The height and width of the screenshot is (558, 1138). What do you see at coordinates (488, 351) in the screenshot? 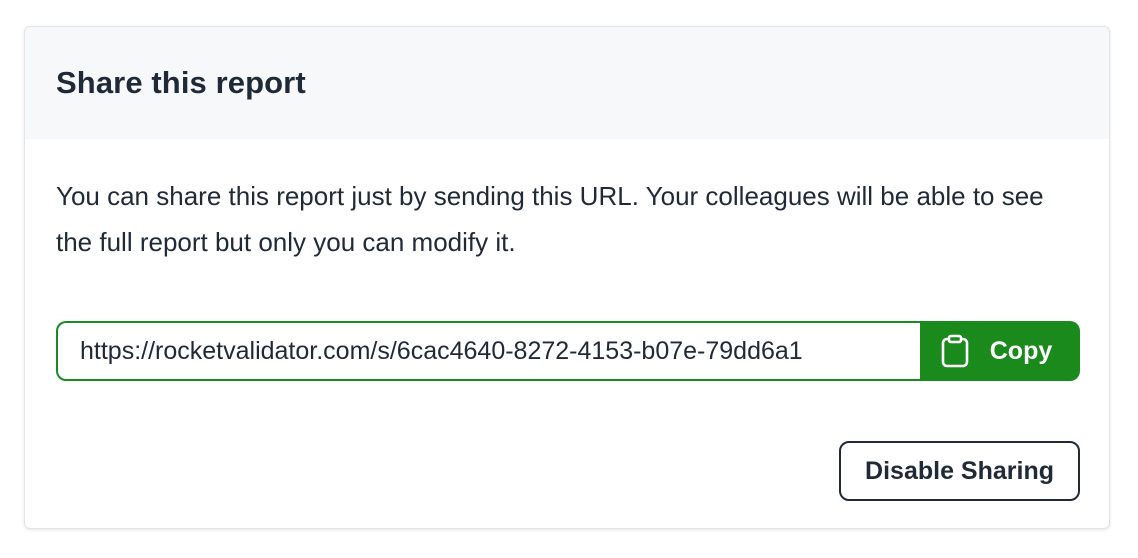
I see `share-url-input` at bounding box center [488, 351].